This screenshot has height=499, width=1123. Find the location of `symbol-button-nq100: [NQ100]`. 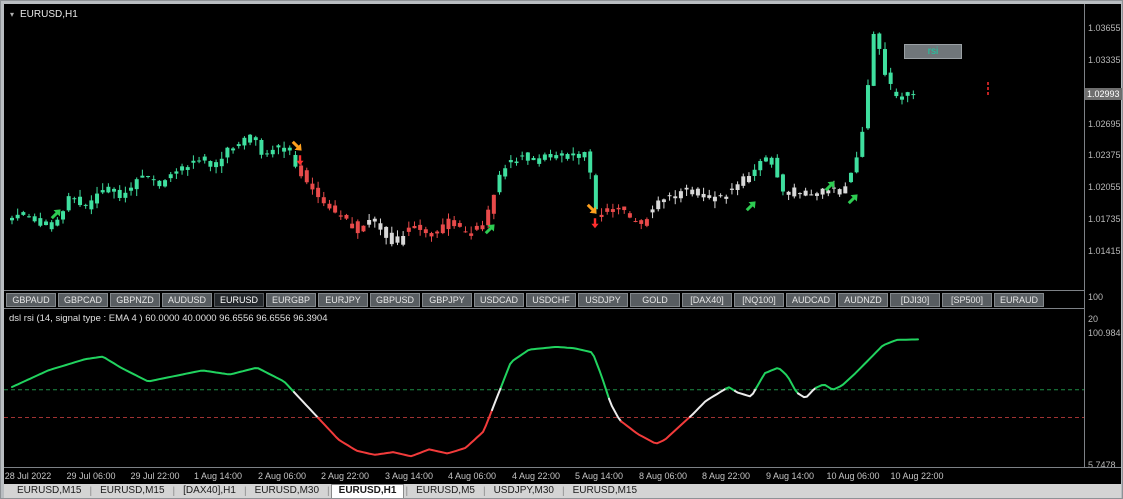

symbol-button-nq100: [NQ100] is located at coordinates (759, 299).